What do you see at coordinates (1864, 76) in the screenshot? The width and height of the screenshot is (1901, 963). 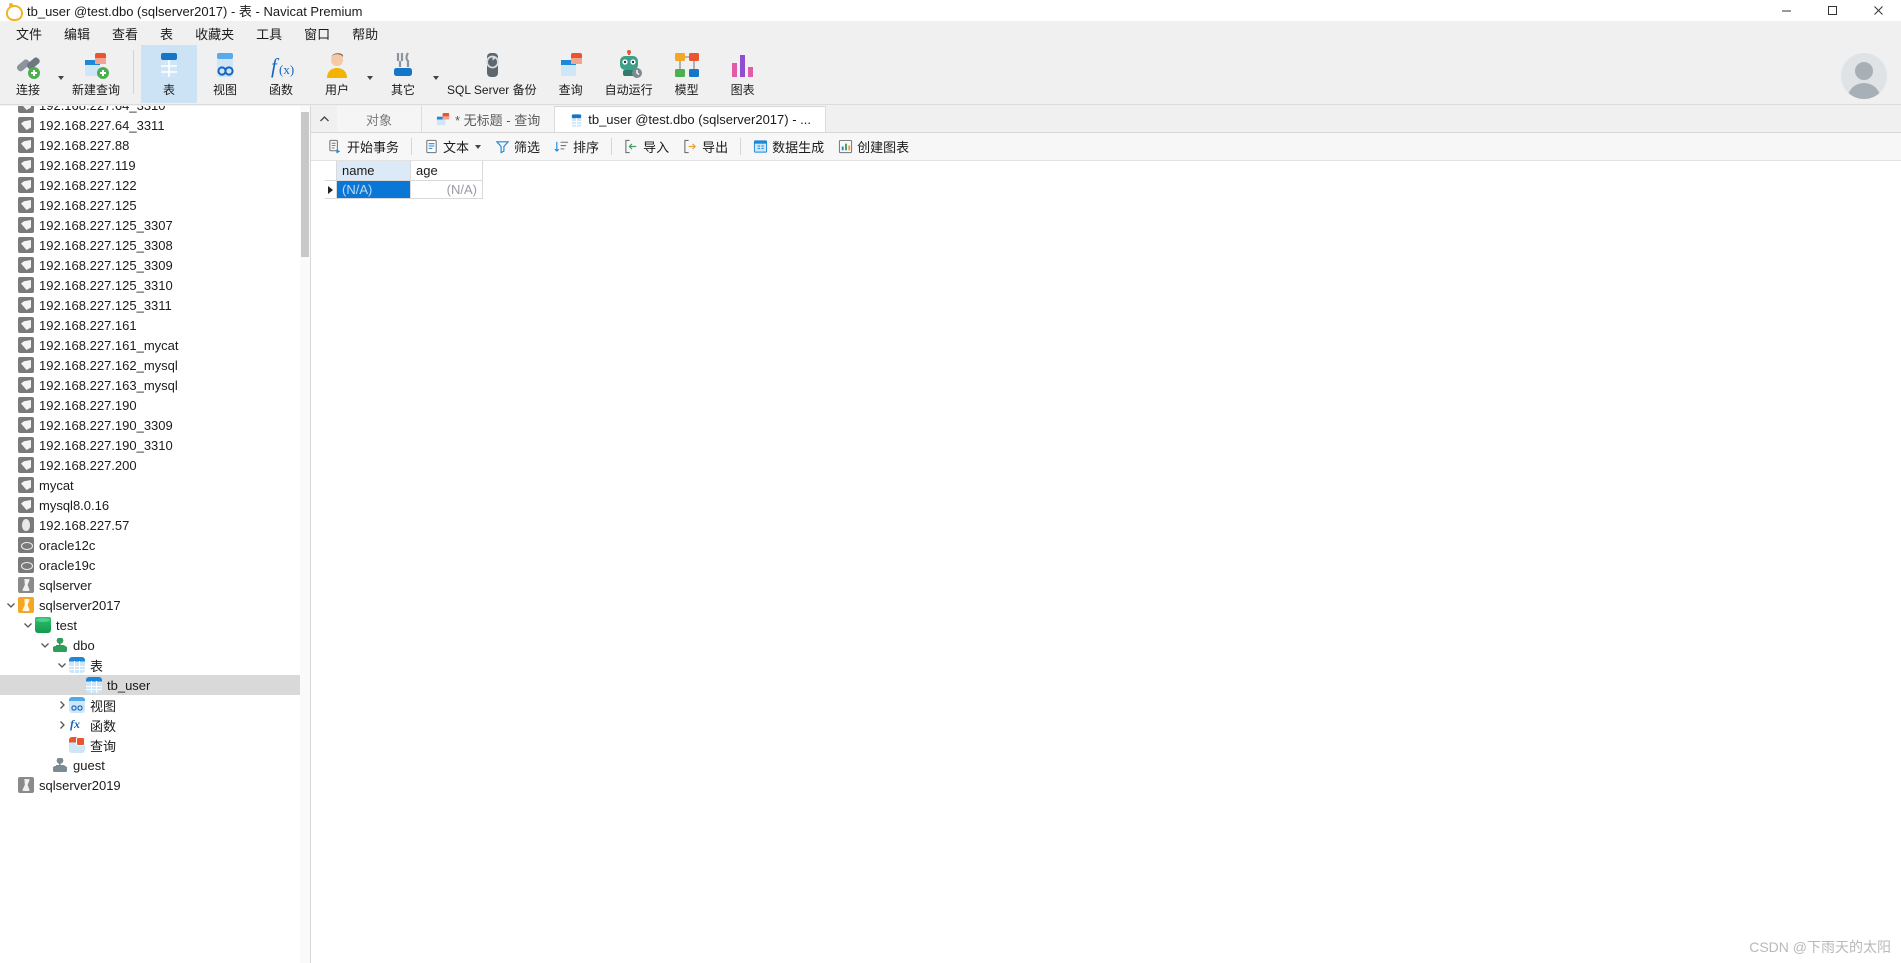 I see `user-avatar` at bounding box center [1864, 76].